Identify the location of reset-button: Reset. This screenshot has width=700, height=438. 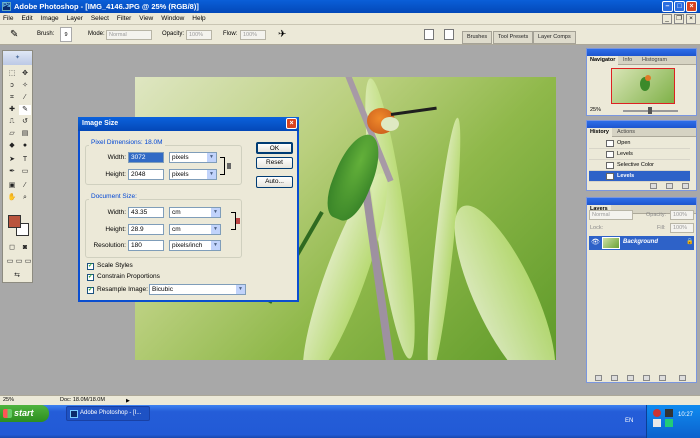
(274, 163).